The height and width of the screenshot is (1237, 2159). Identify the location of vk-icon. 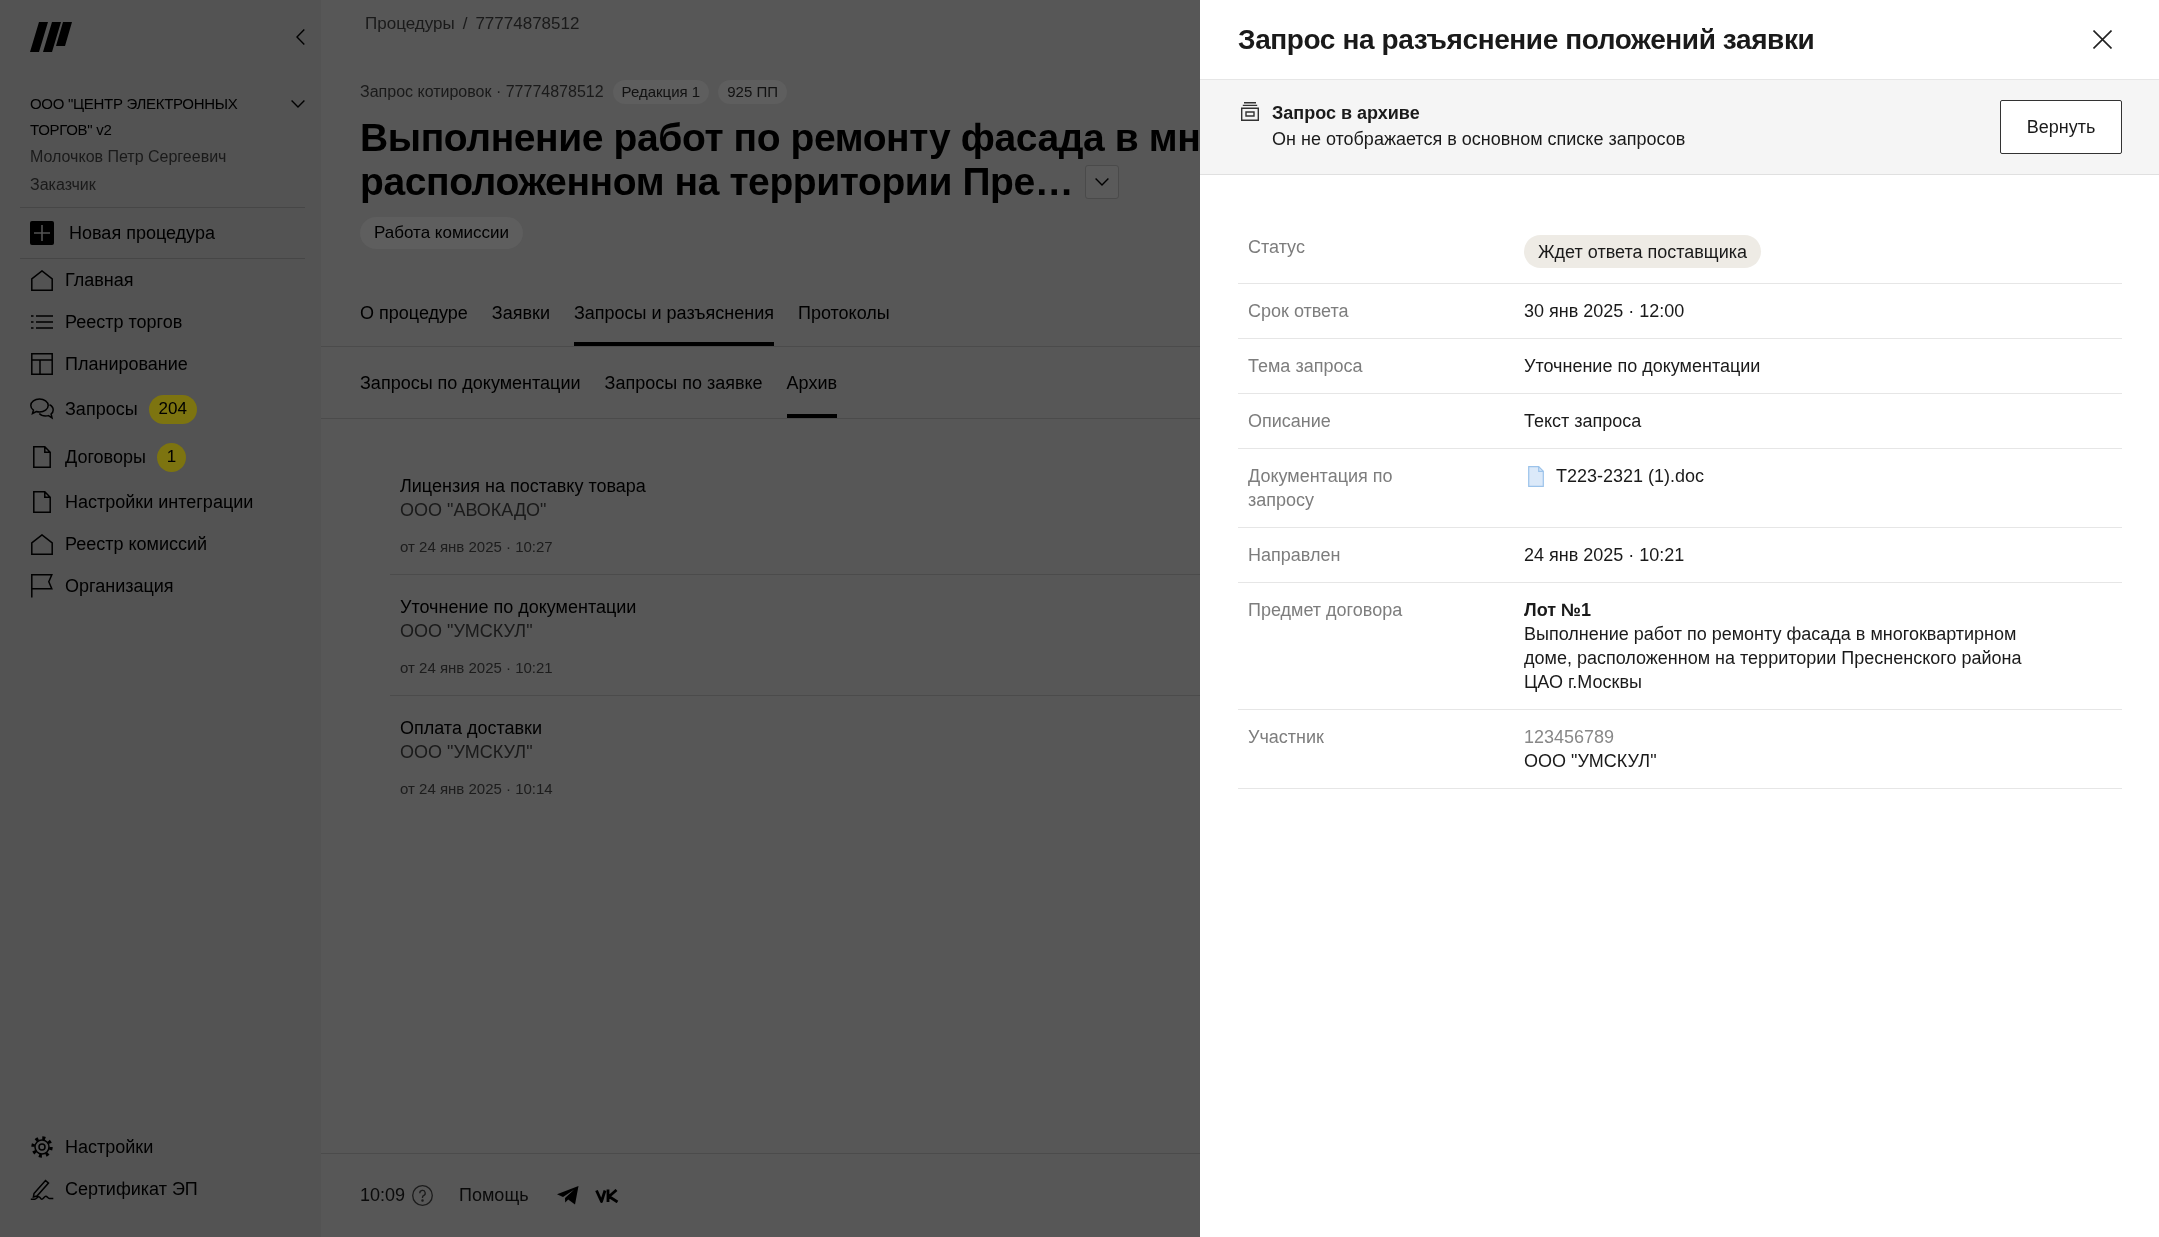
(606, 1195).